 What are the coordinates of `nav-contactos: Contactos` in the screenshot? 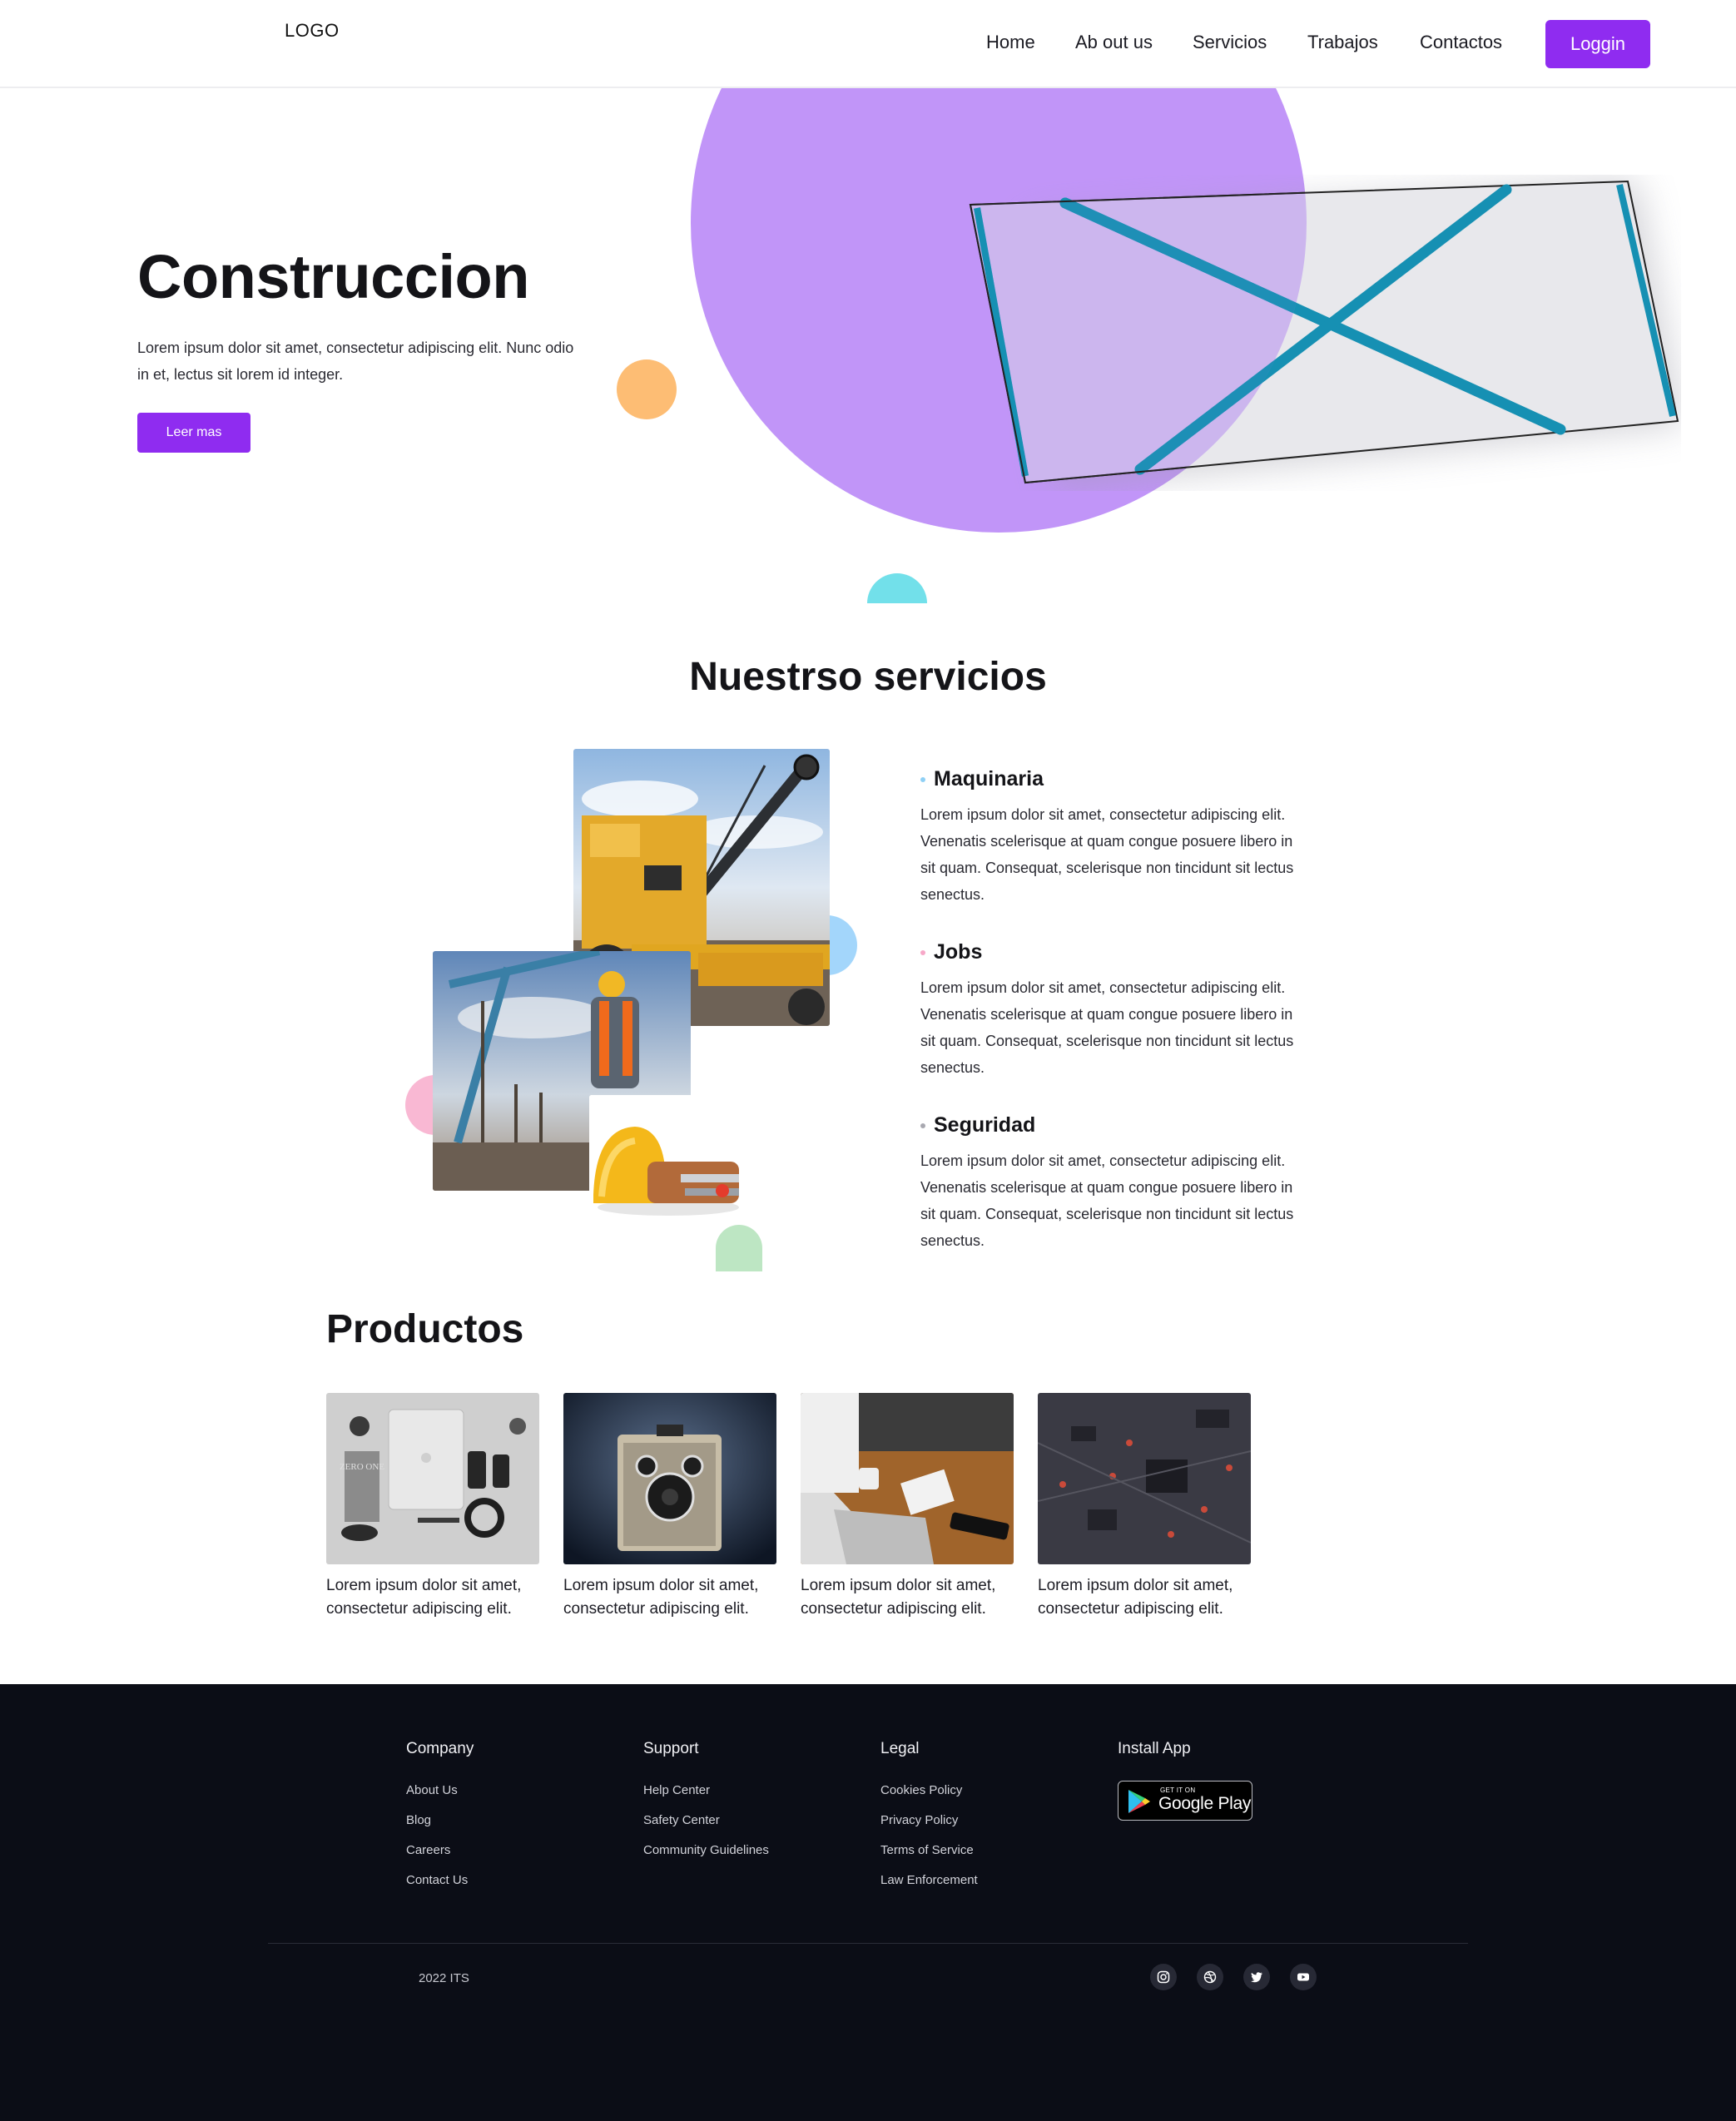 It's located at (1461, 42).